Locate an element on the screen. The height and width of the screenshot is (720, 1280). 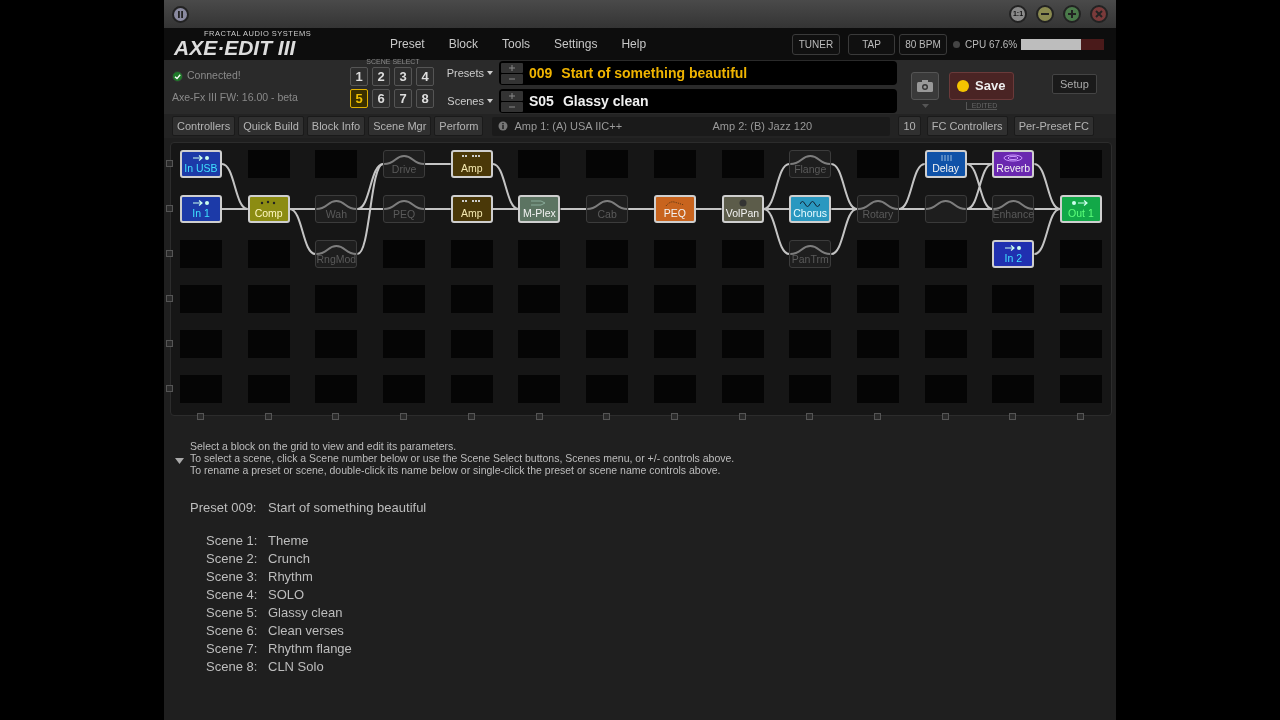
scene-name: Crunch is located at coordinates (289, 558).